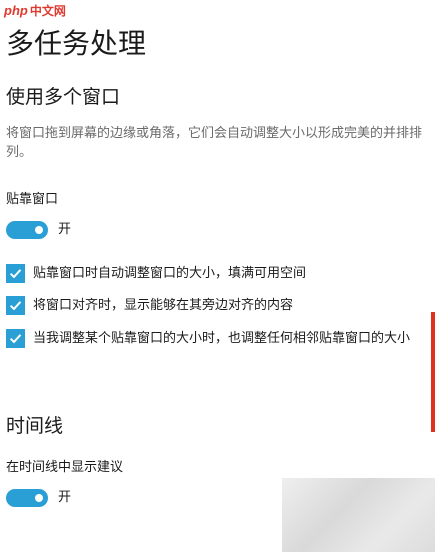 Image resolution: width=435 pixels, height=552 pixels. I want to click on checkbox-show-snap-assist, so click(15, 305).